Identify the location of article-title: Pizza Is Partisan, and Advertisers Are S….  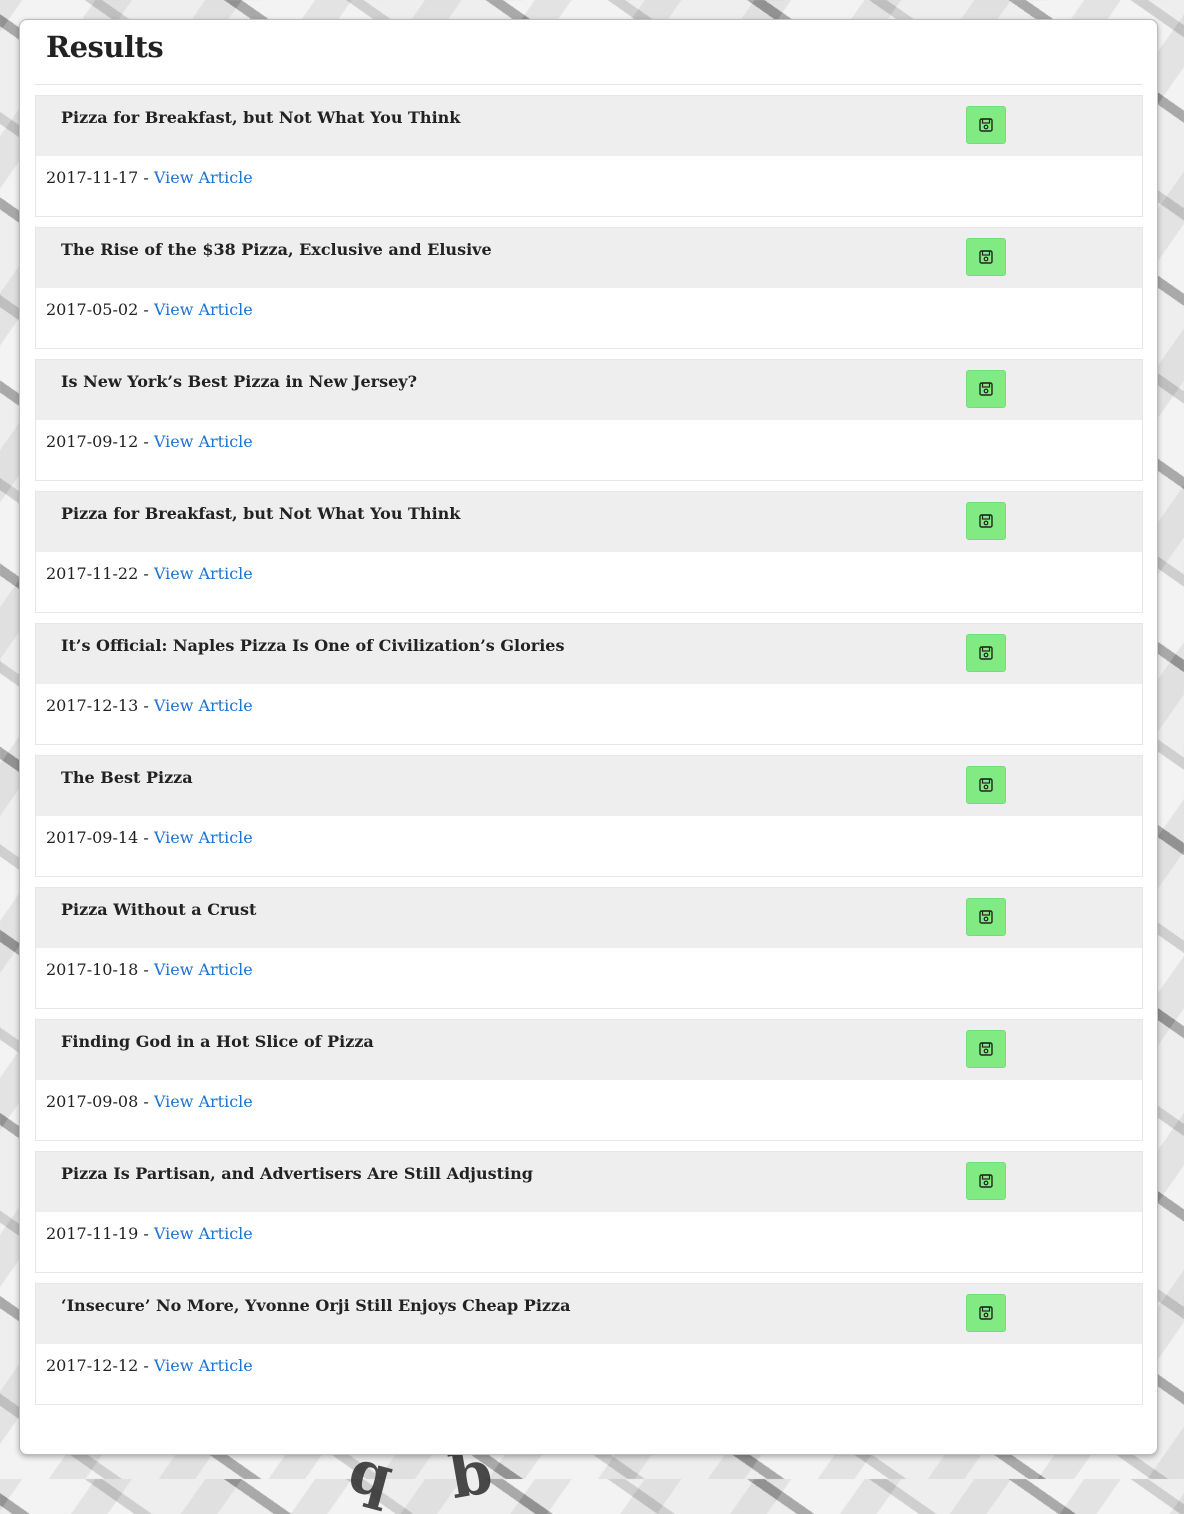
(297, 1173).